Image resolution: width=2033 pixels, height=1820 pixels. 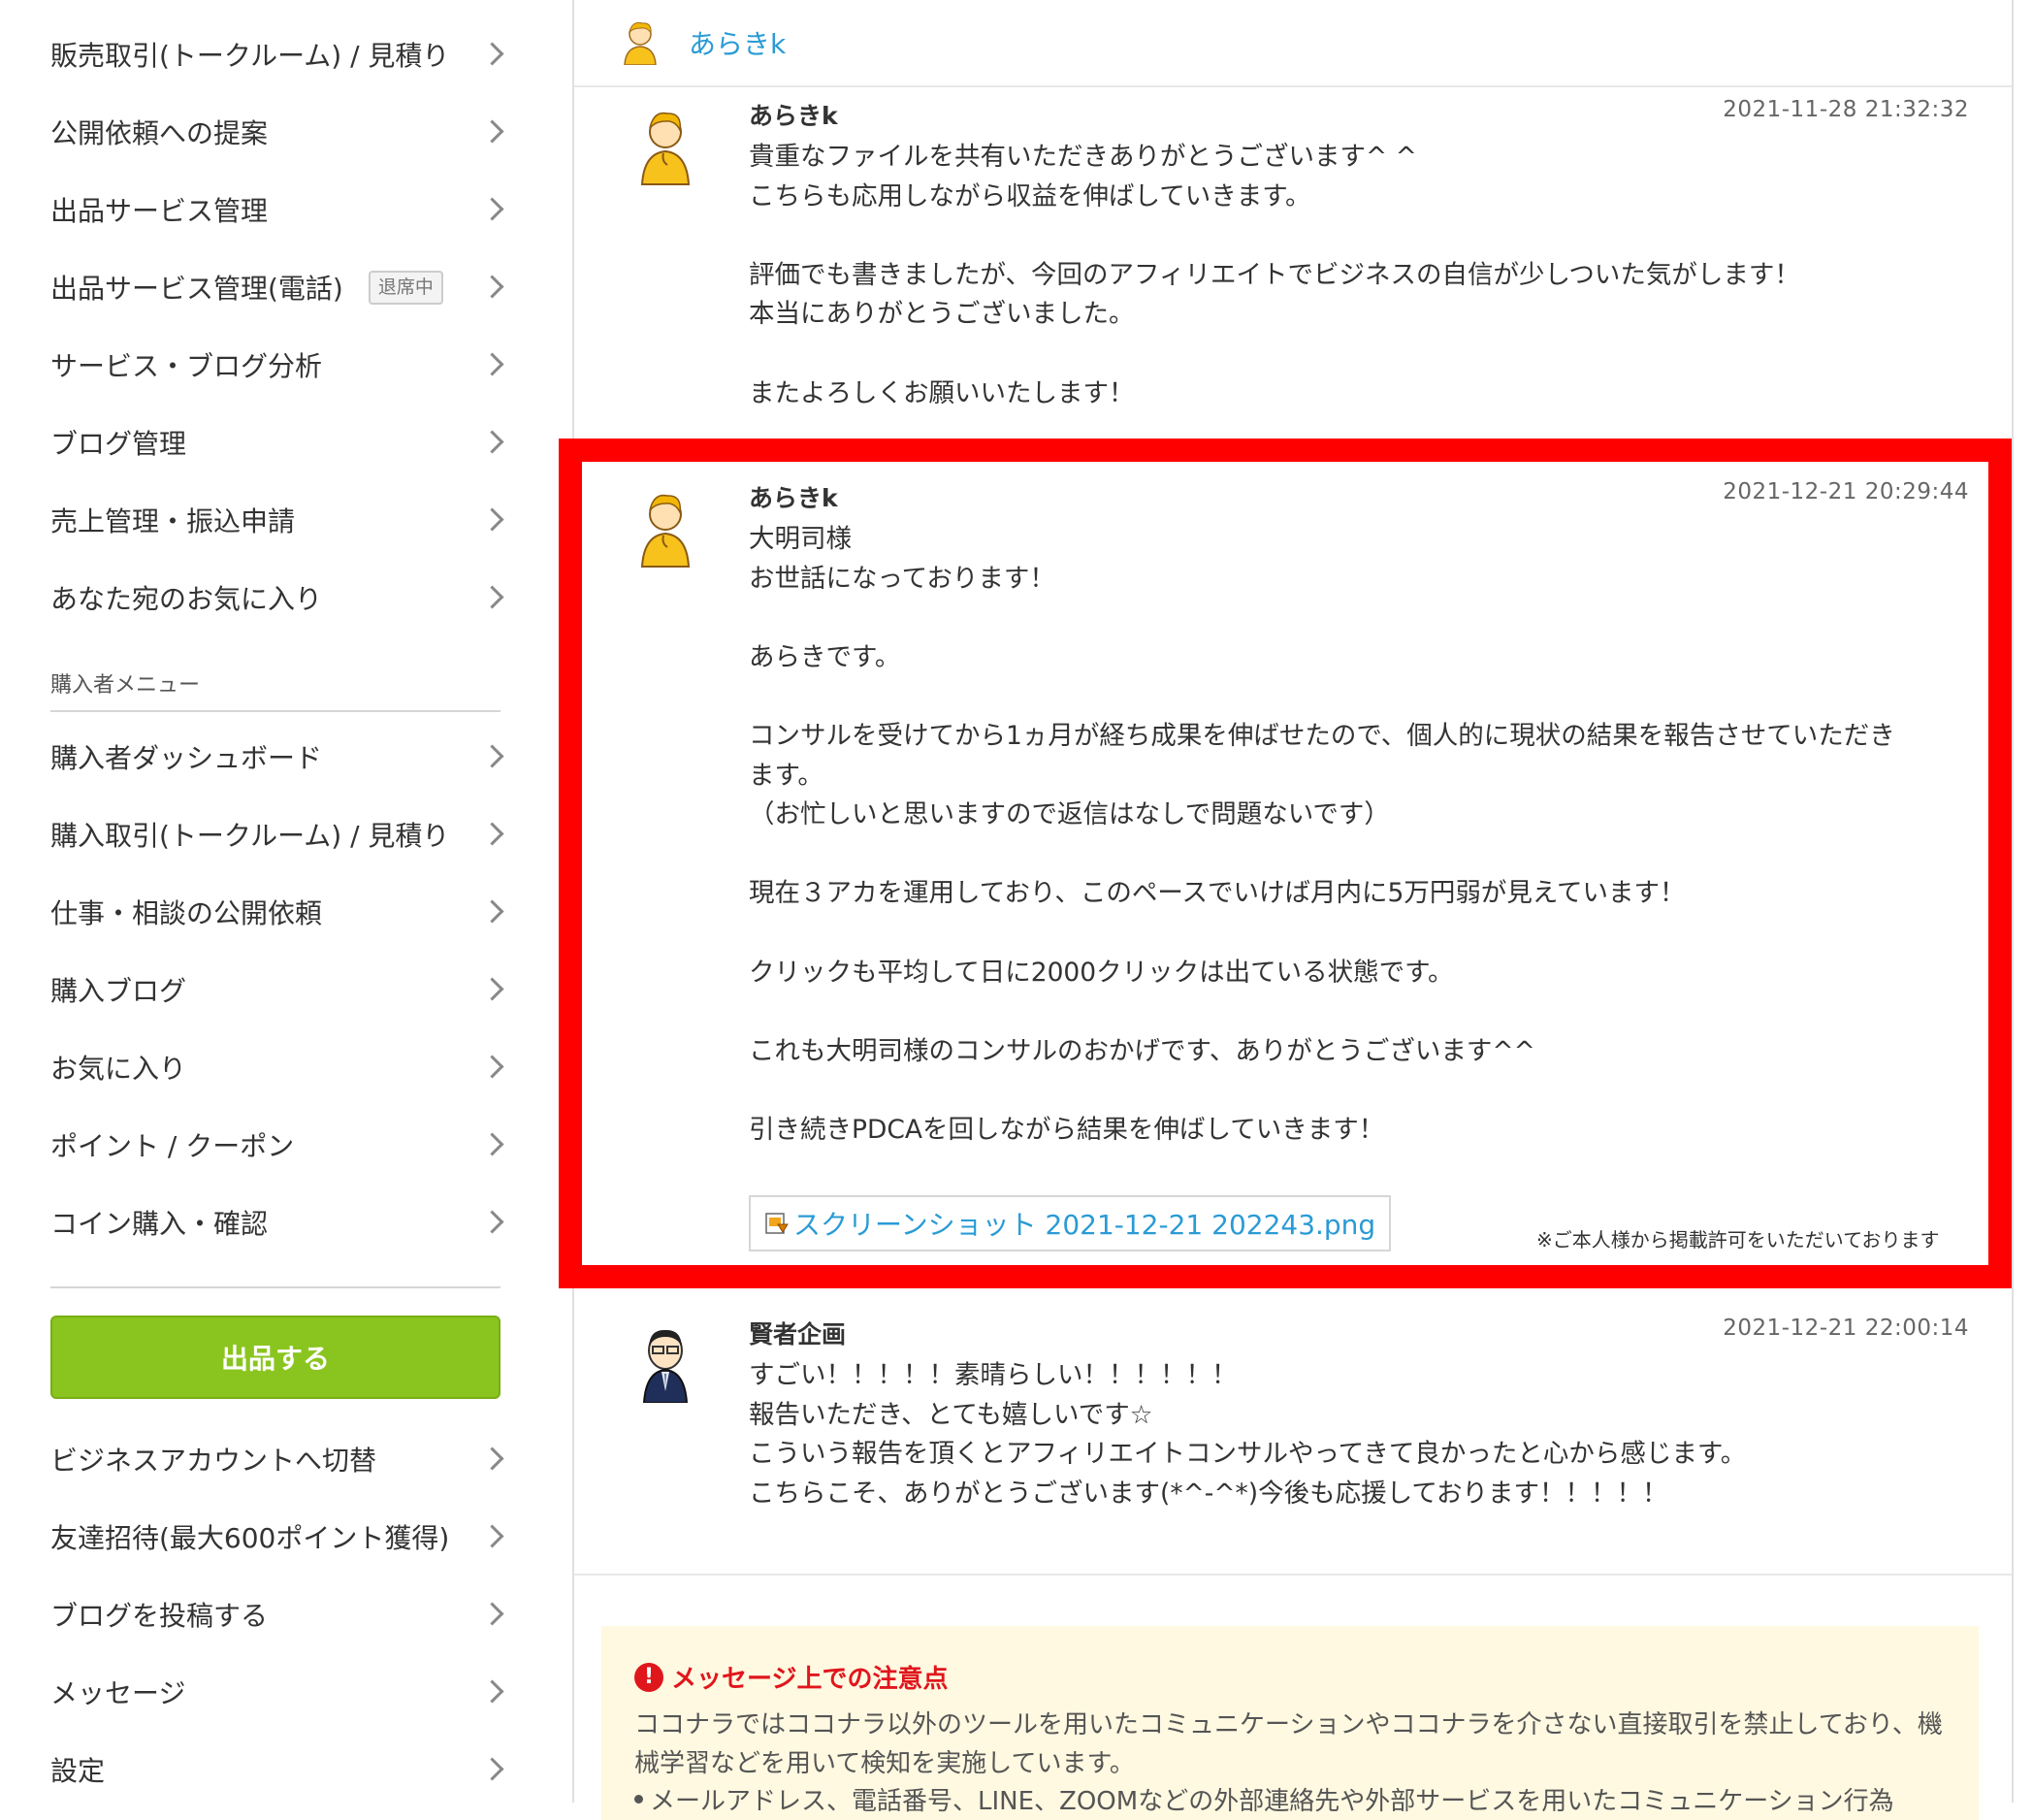 What do you see at coordinates (186, 366) in the screenshot?
I see `sidebar-item-label: サービス・ブログ分析` at bounding box center [186, 366].